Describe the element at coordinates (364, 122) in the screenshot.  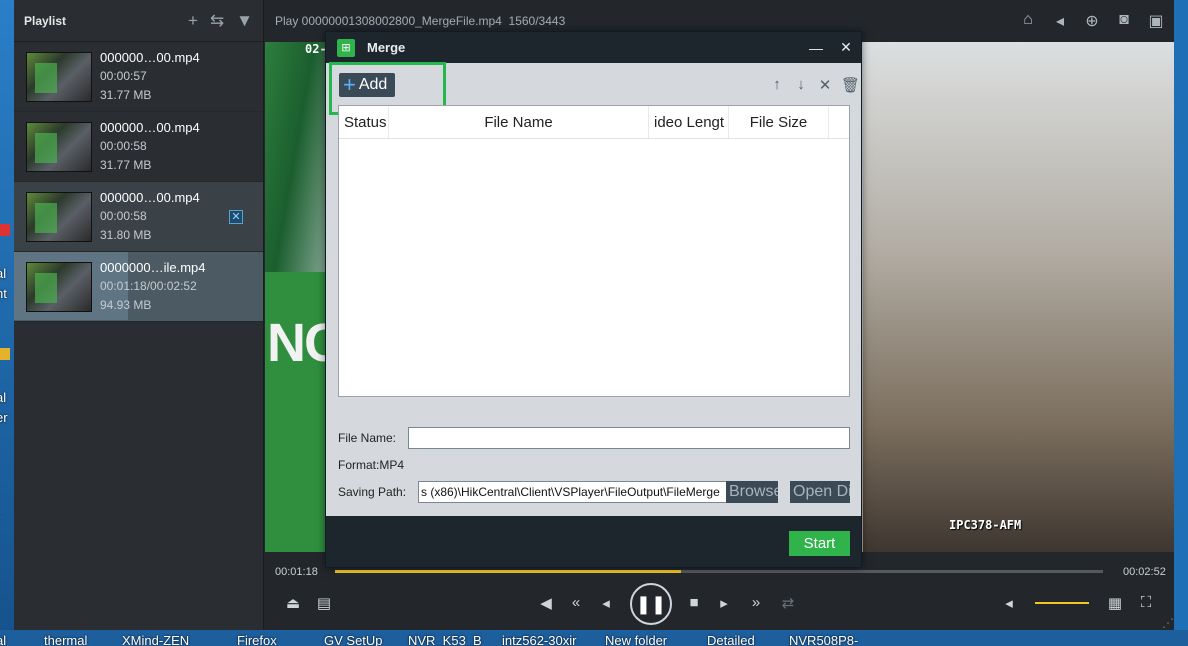
I see `column-header-status: Status` at that location.